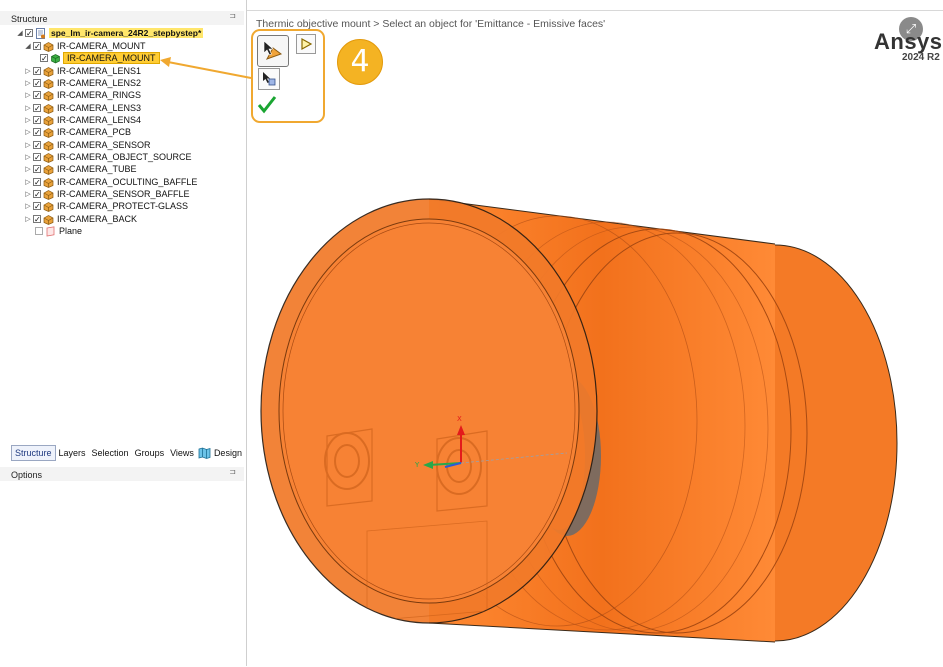 The width and height of the screenshot is (943, 667). I want to click on tree-item-ir-camera-rings: ▷ ✓ IR-CAMERA_RINGS, so click(82, 95).